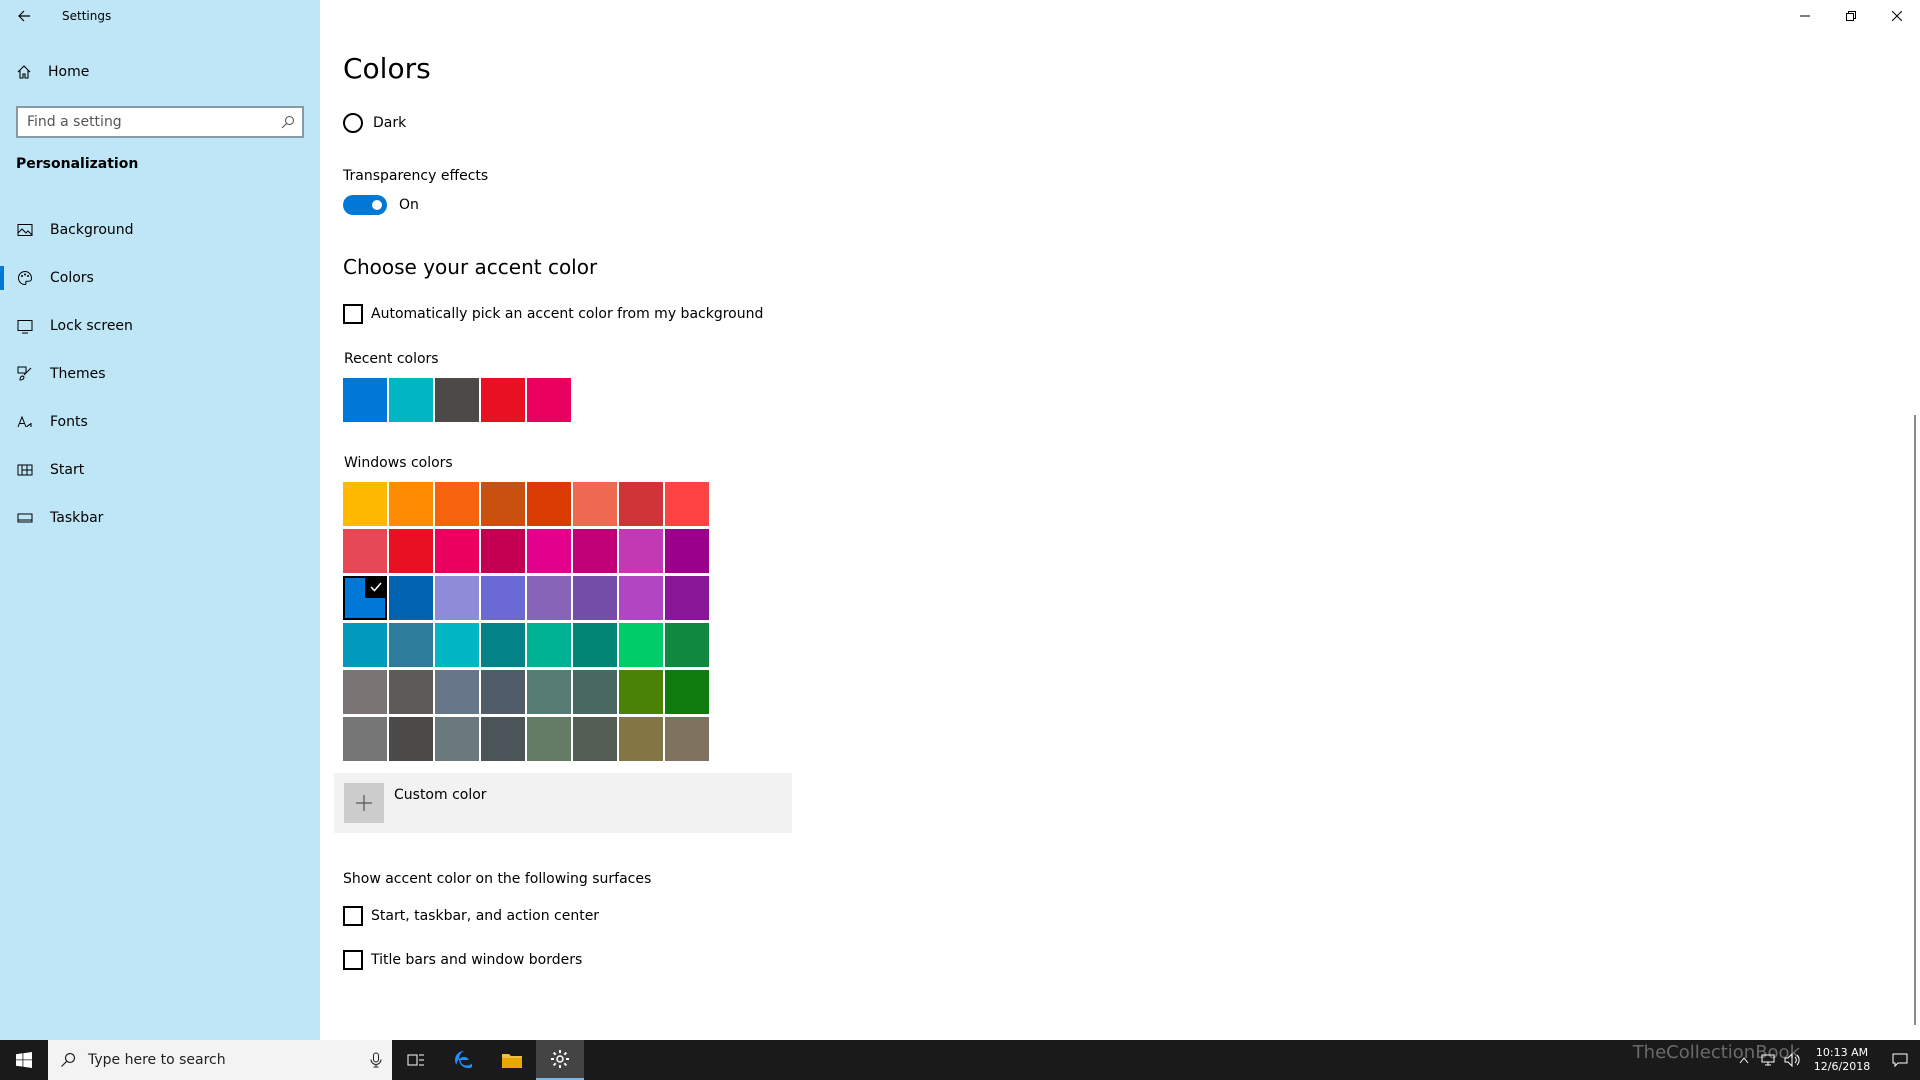  I want to click on auto-pick-checkbox, so click(353, 314).